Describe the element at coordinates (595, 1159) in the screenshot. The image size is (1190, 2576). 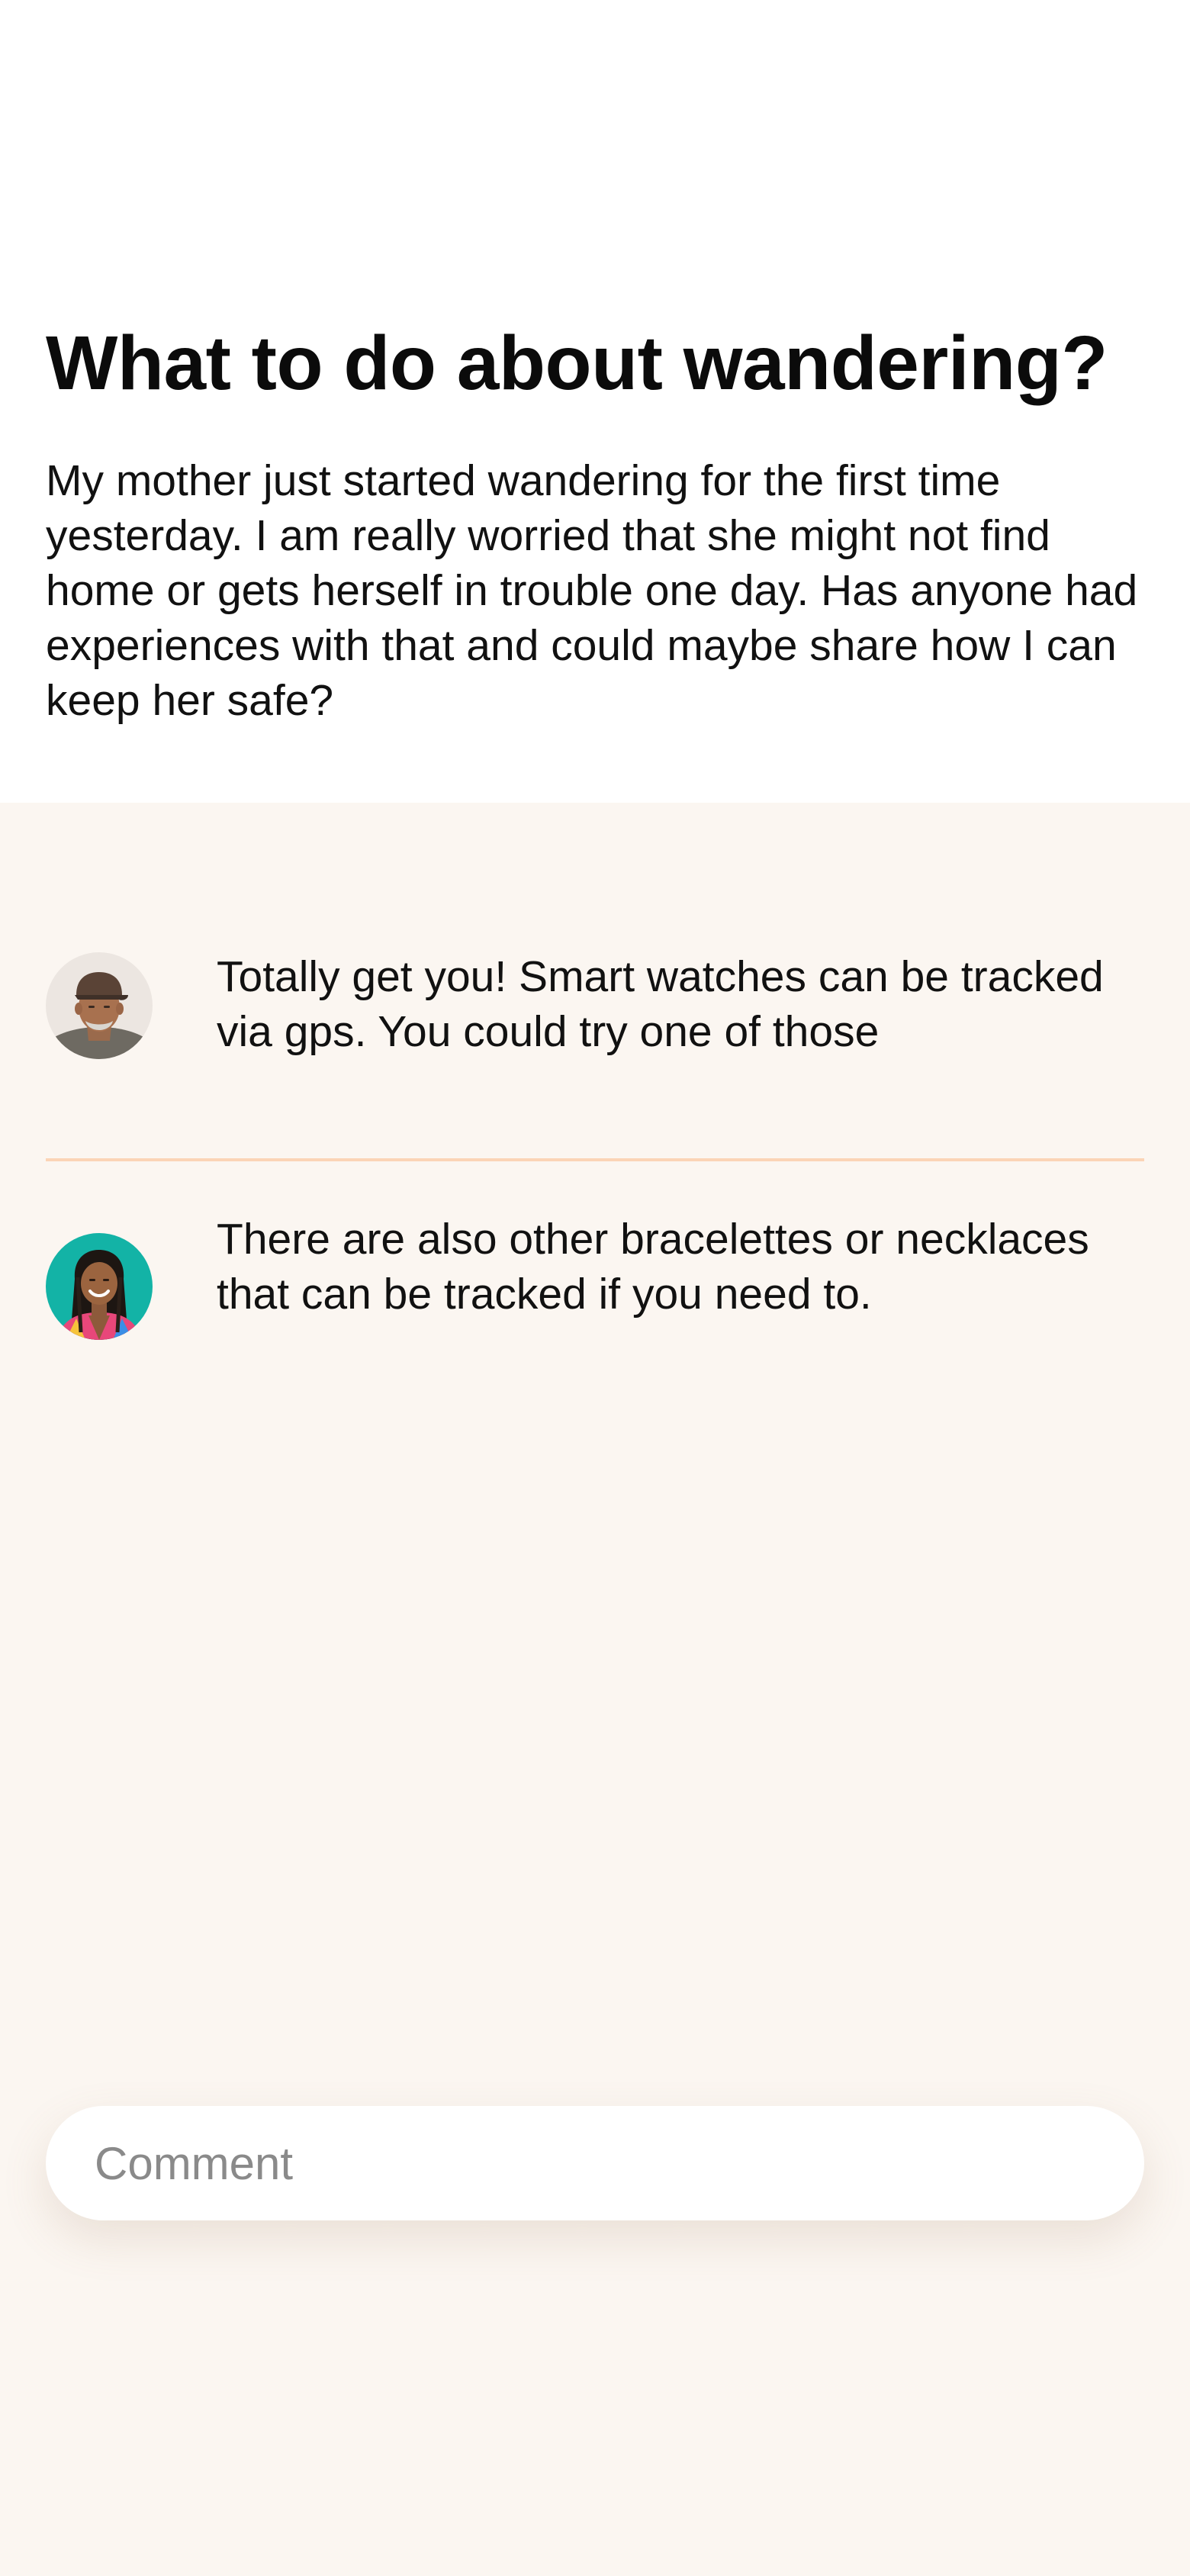
I see `comment-divider` at that location.